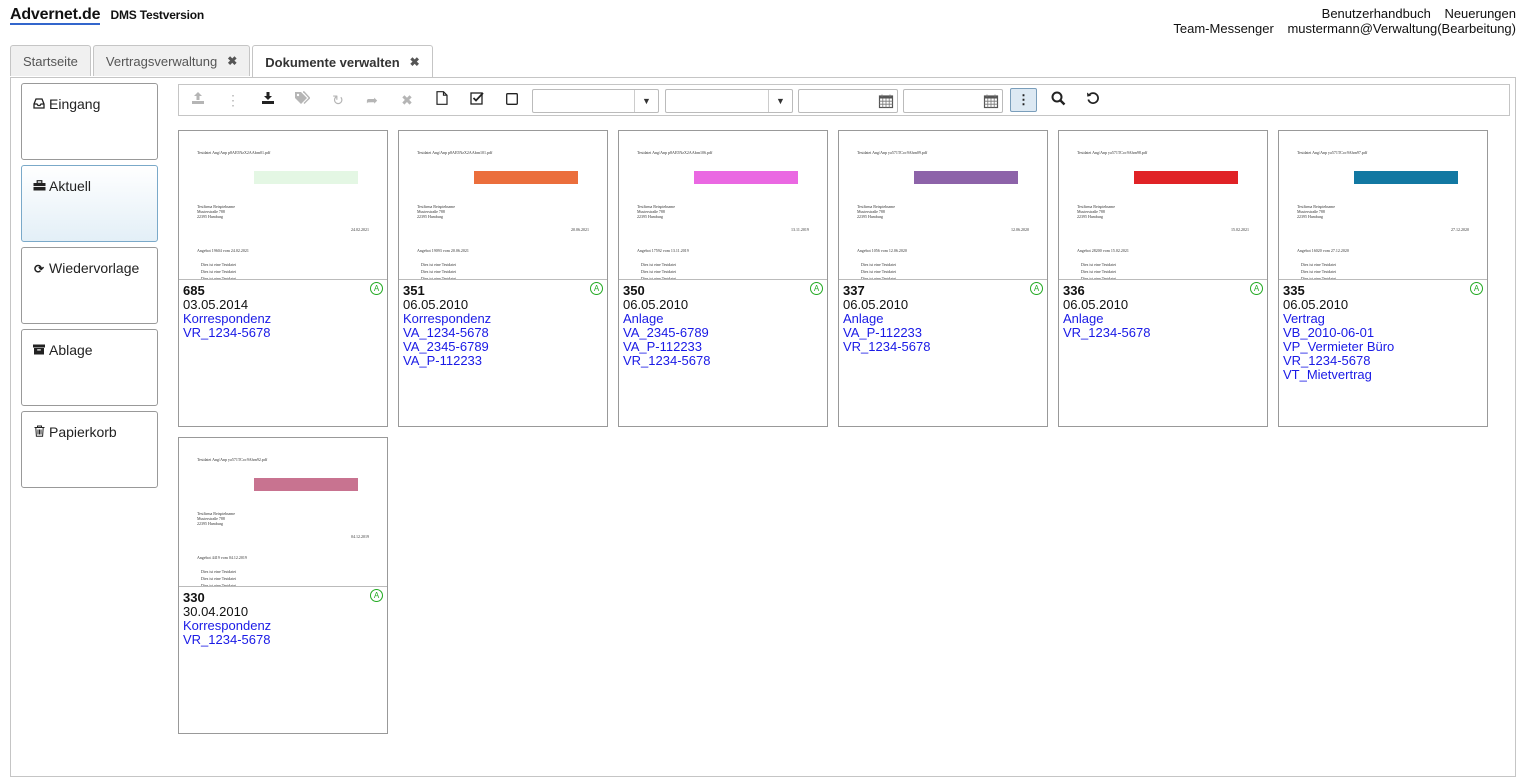 The image size is (1526, 783). I want to click on thumb-date: 20.06.2021, so click(580, 229).